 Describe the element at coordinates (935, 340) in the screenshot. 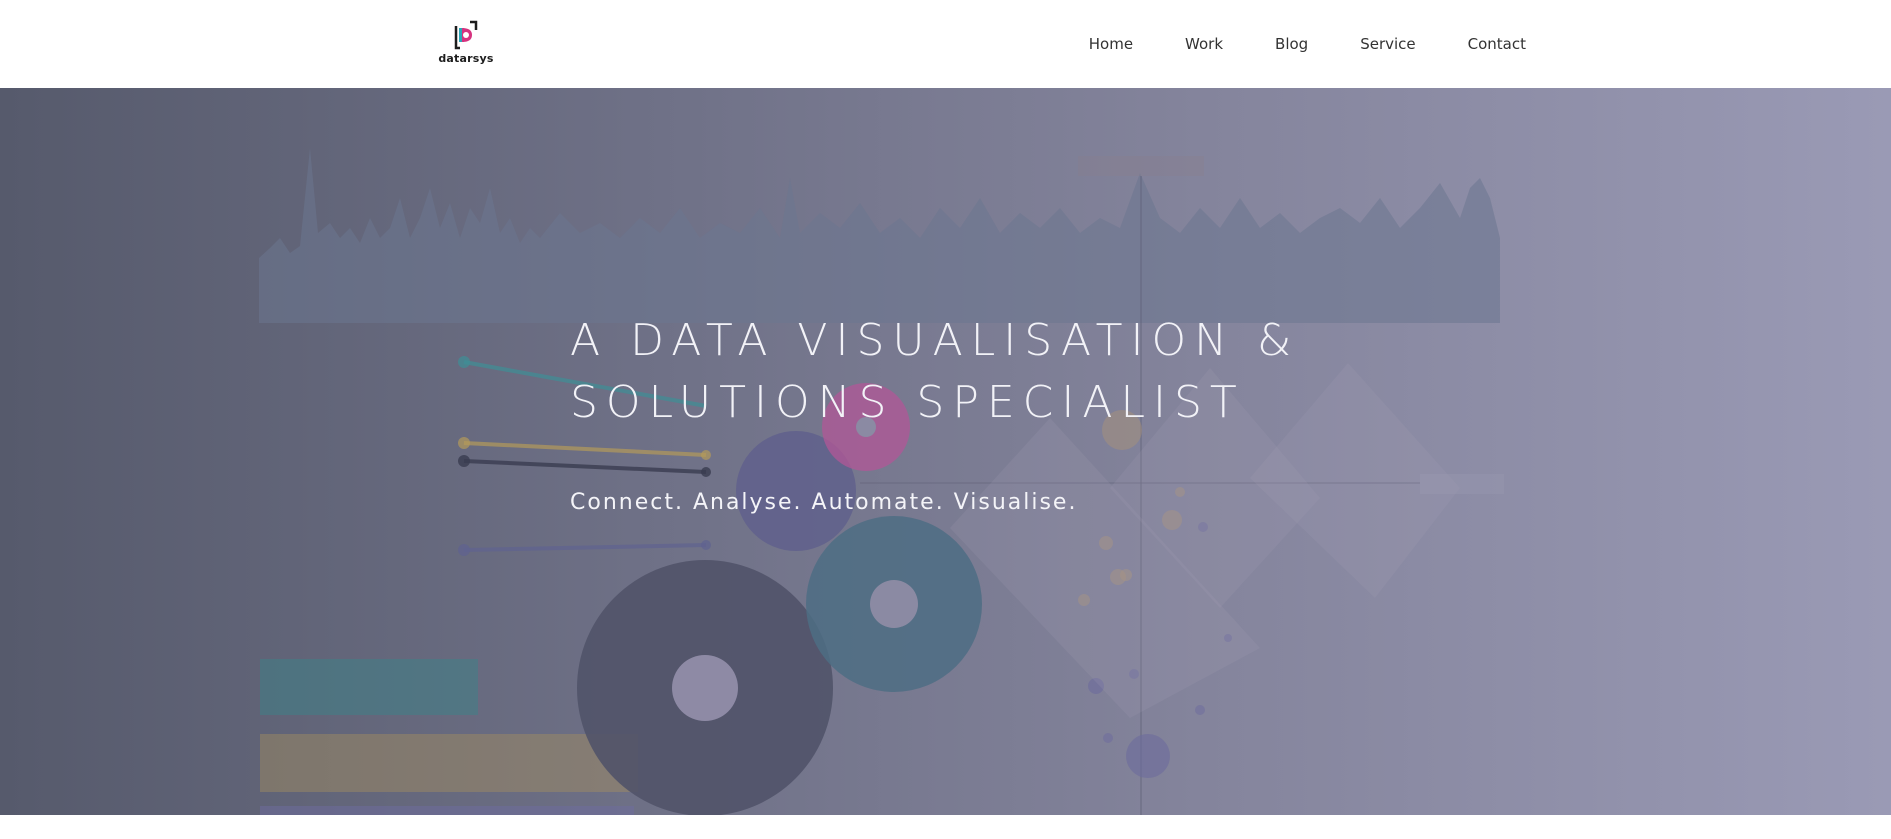

I see `hero-title-line1: A DATA VISUALISATION &` at that location.